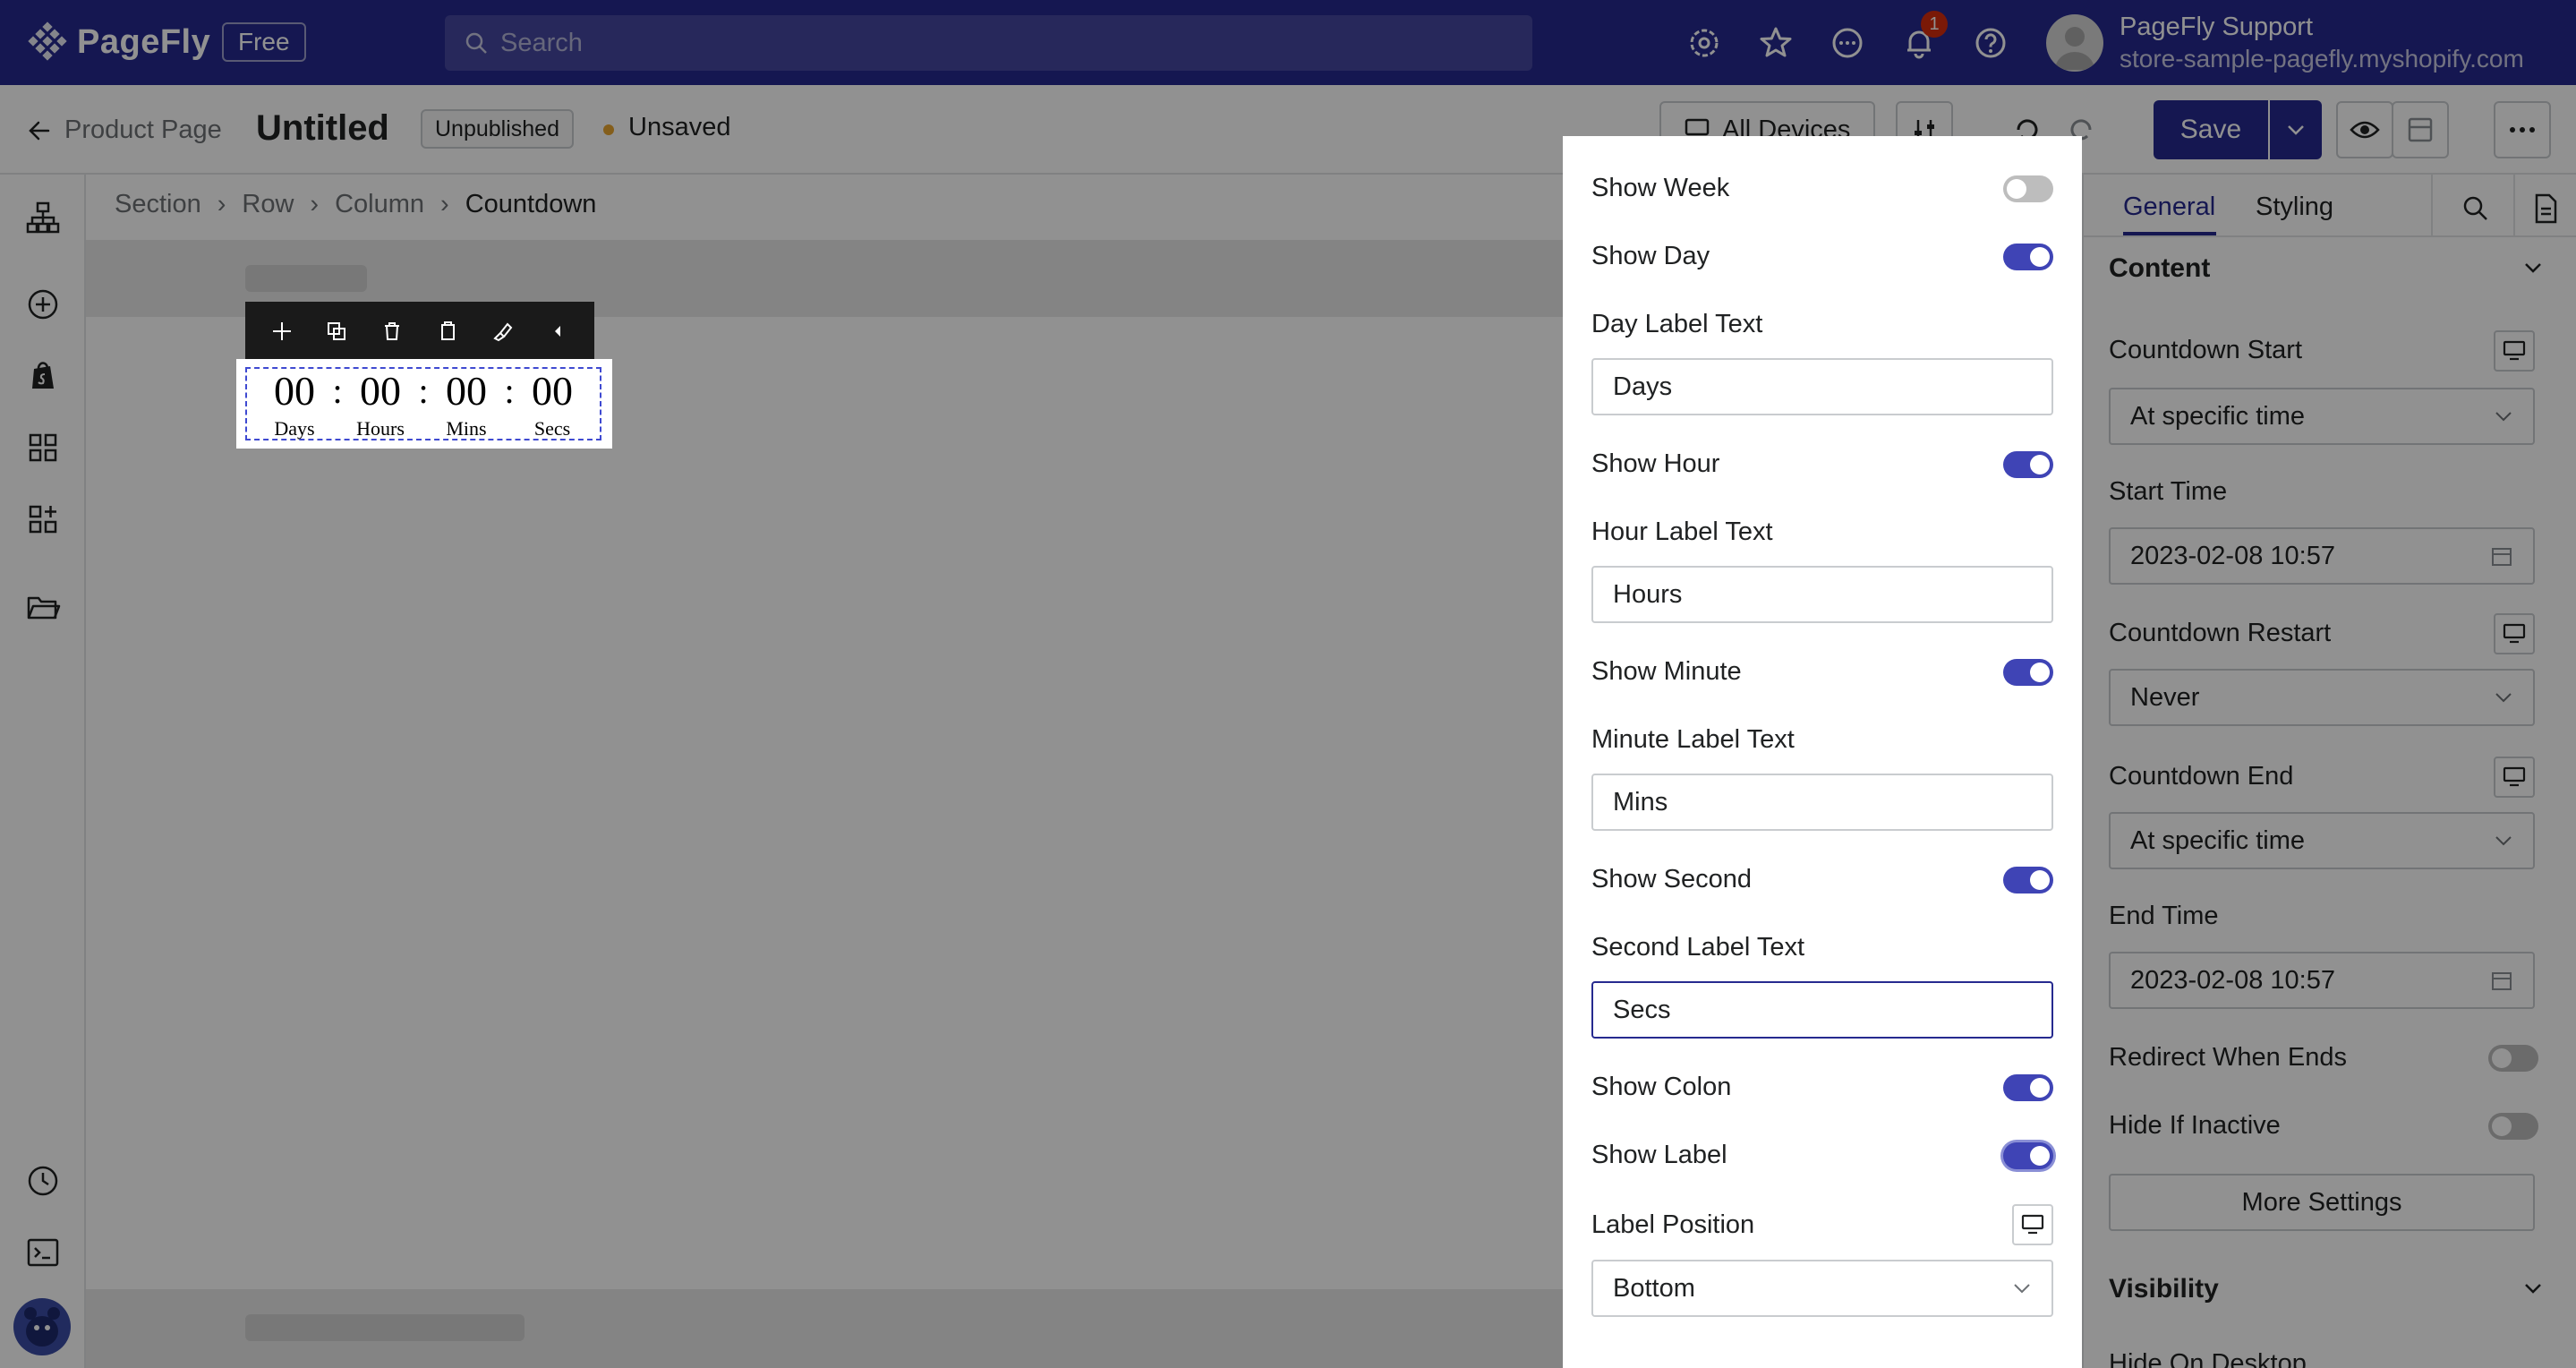  What do you see at coordinates (392, 331) in the screenshot?
I see `delete-icon` at bounding box center [392, 331].